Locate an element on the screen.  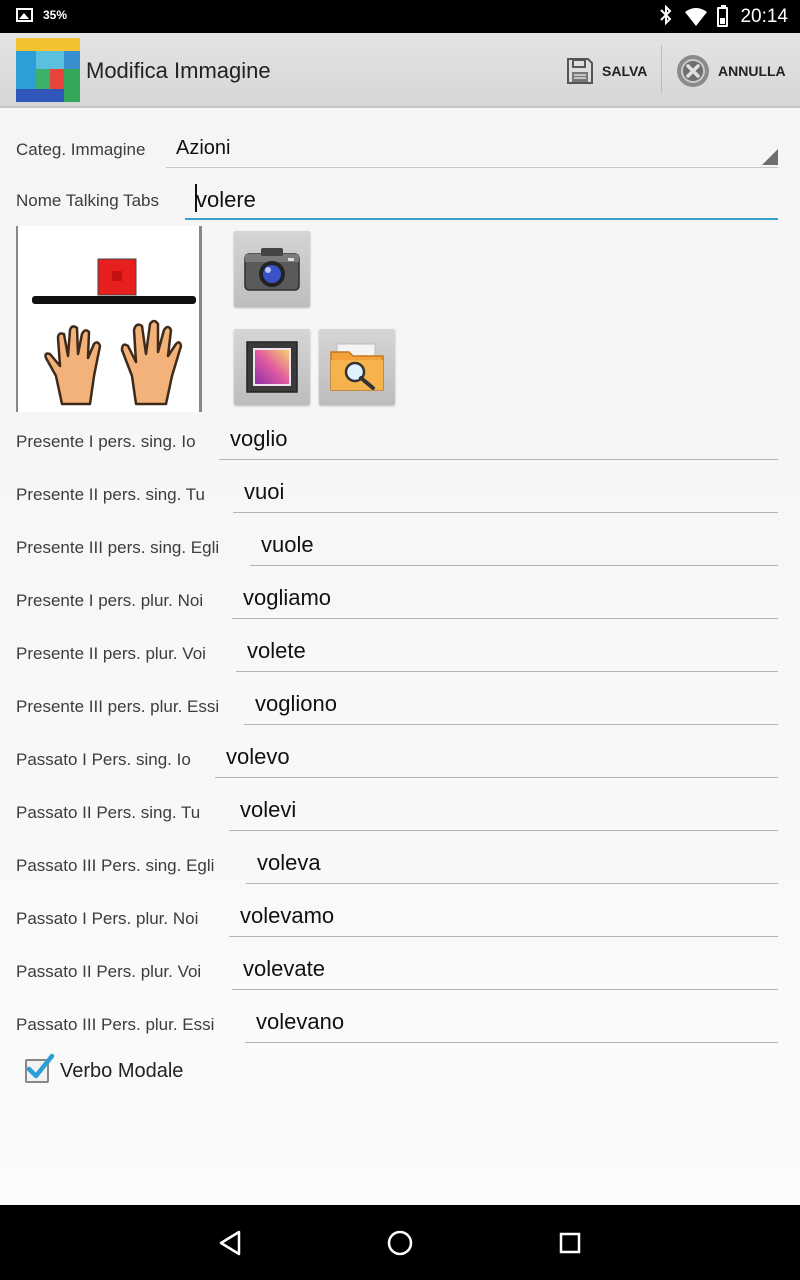
conjugation-label: Passato II Pers. plur. Voi is located at coordinates (109, 971).